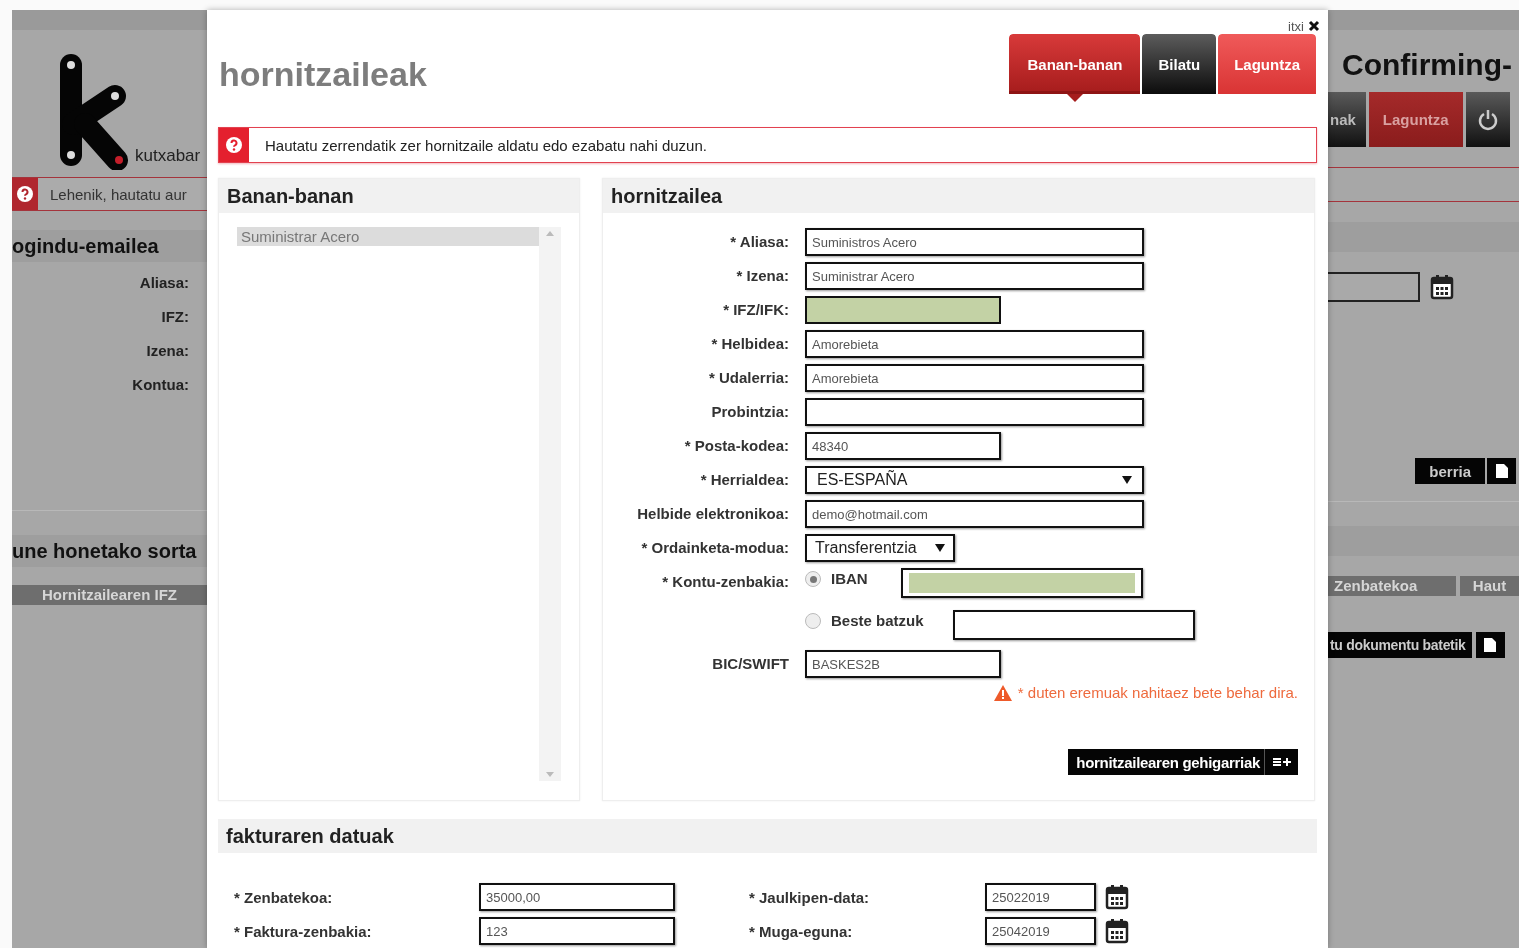 This screenshot has height=948, width=1519. What do you see at coordinates (903, 446) in the screenshot?
I see `text-input: 48340` at bounding box center [903, 446].